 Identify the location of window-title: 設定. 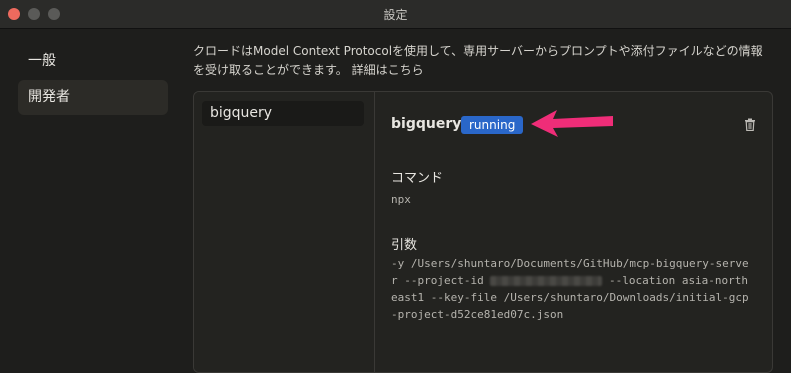
(395, 15).